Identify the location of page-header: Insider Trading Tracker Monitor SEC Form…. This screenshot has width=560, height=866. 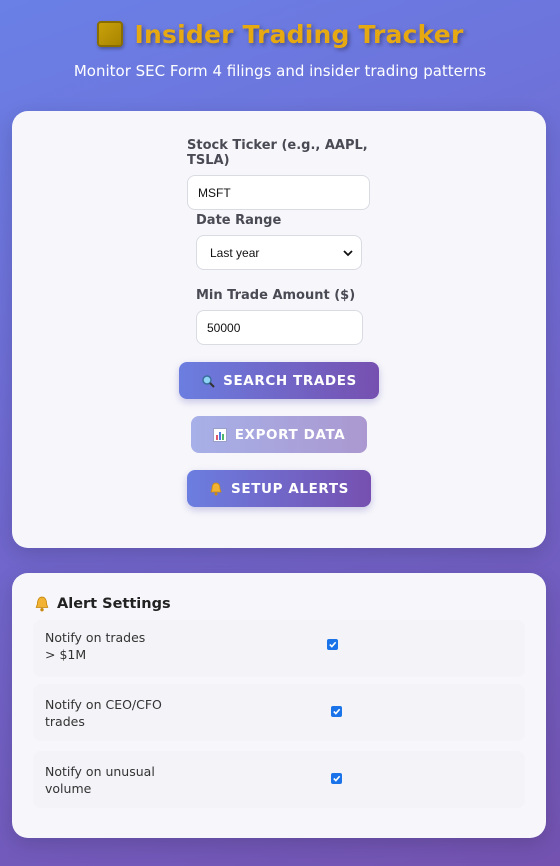
(280, 48).